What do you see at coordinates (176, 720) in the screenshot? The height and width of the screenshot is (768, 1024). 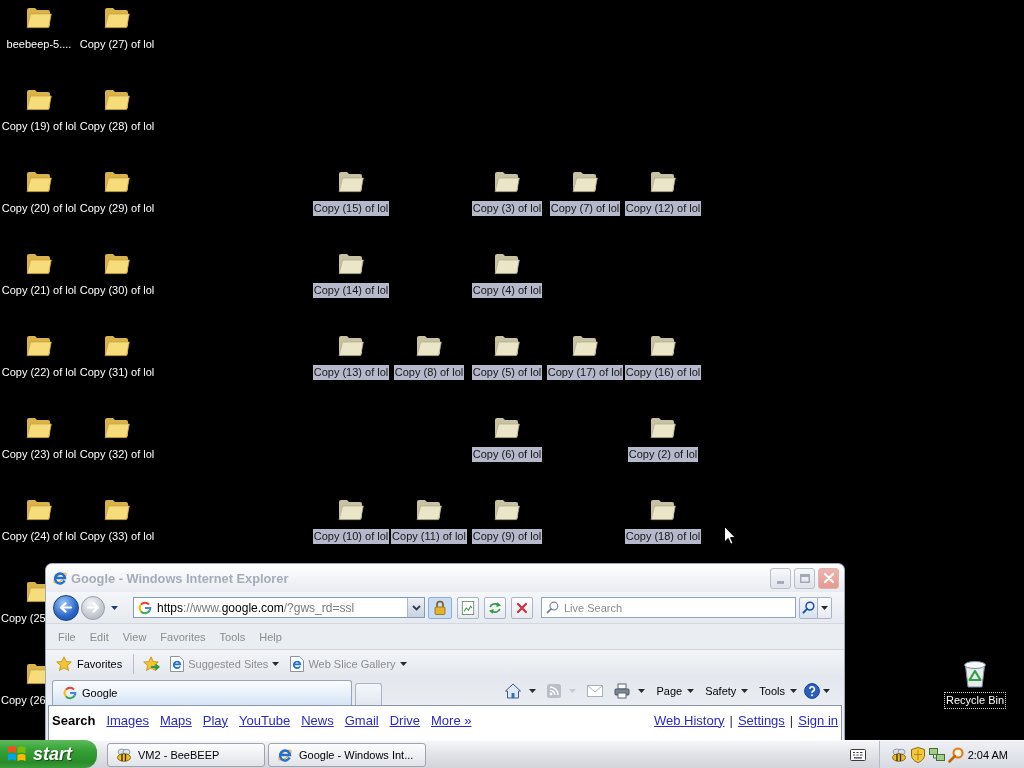 I see `nav-link: Maps` at bounding box center [176, 720].